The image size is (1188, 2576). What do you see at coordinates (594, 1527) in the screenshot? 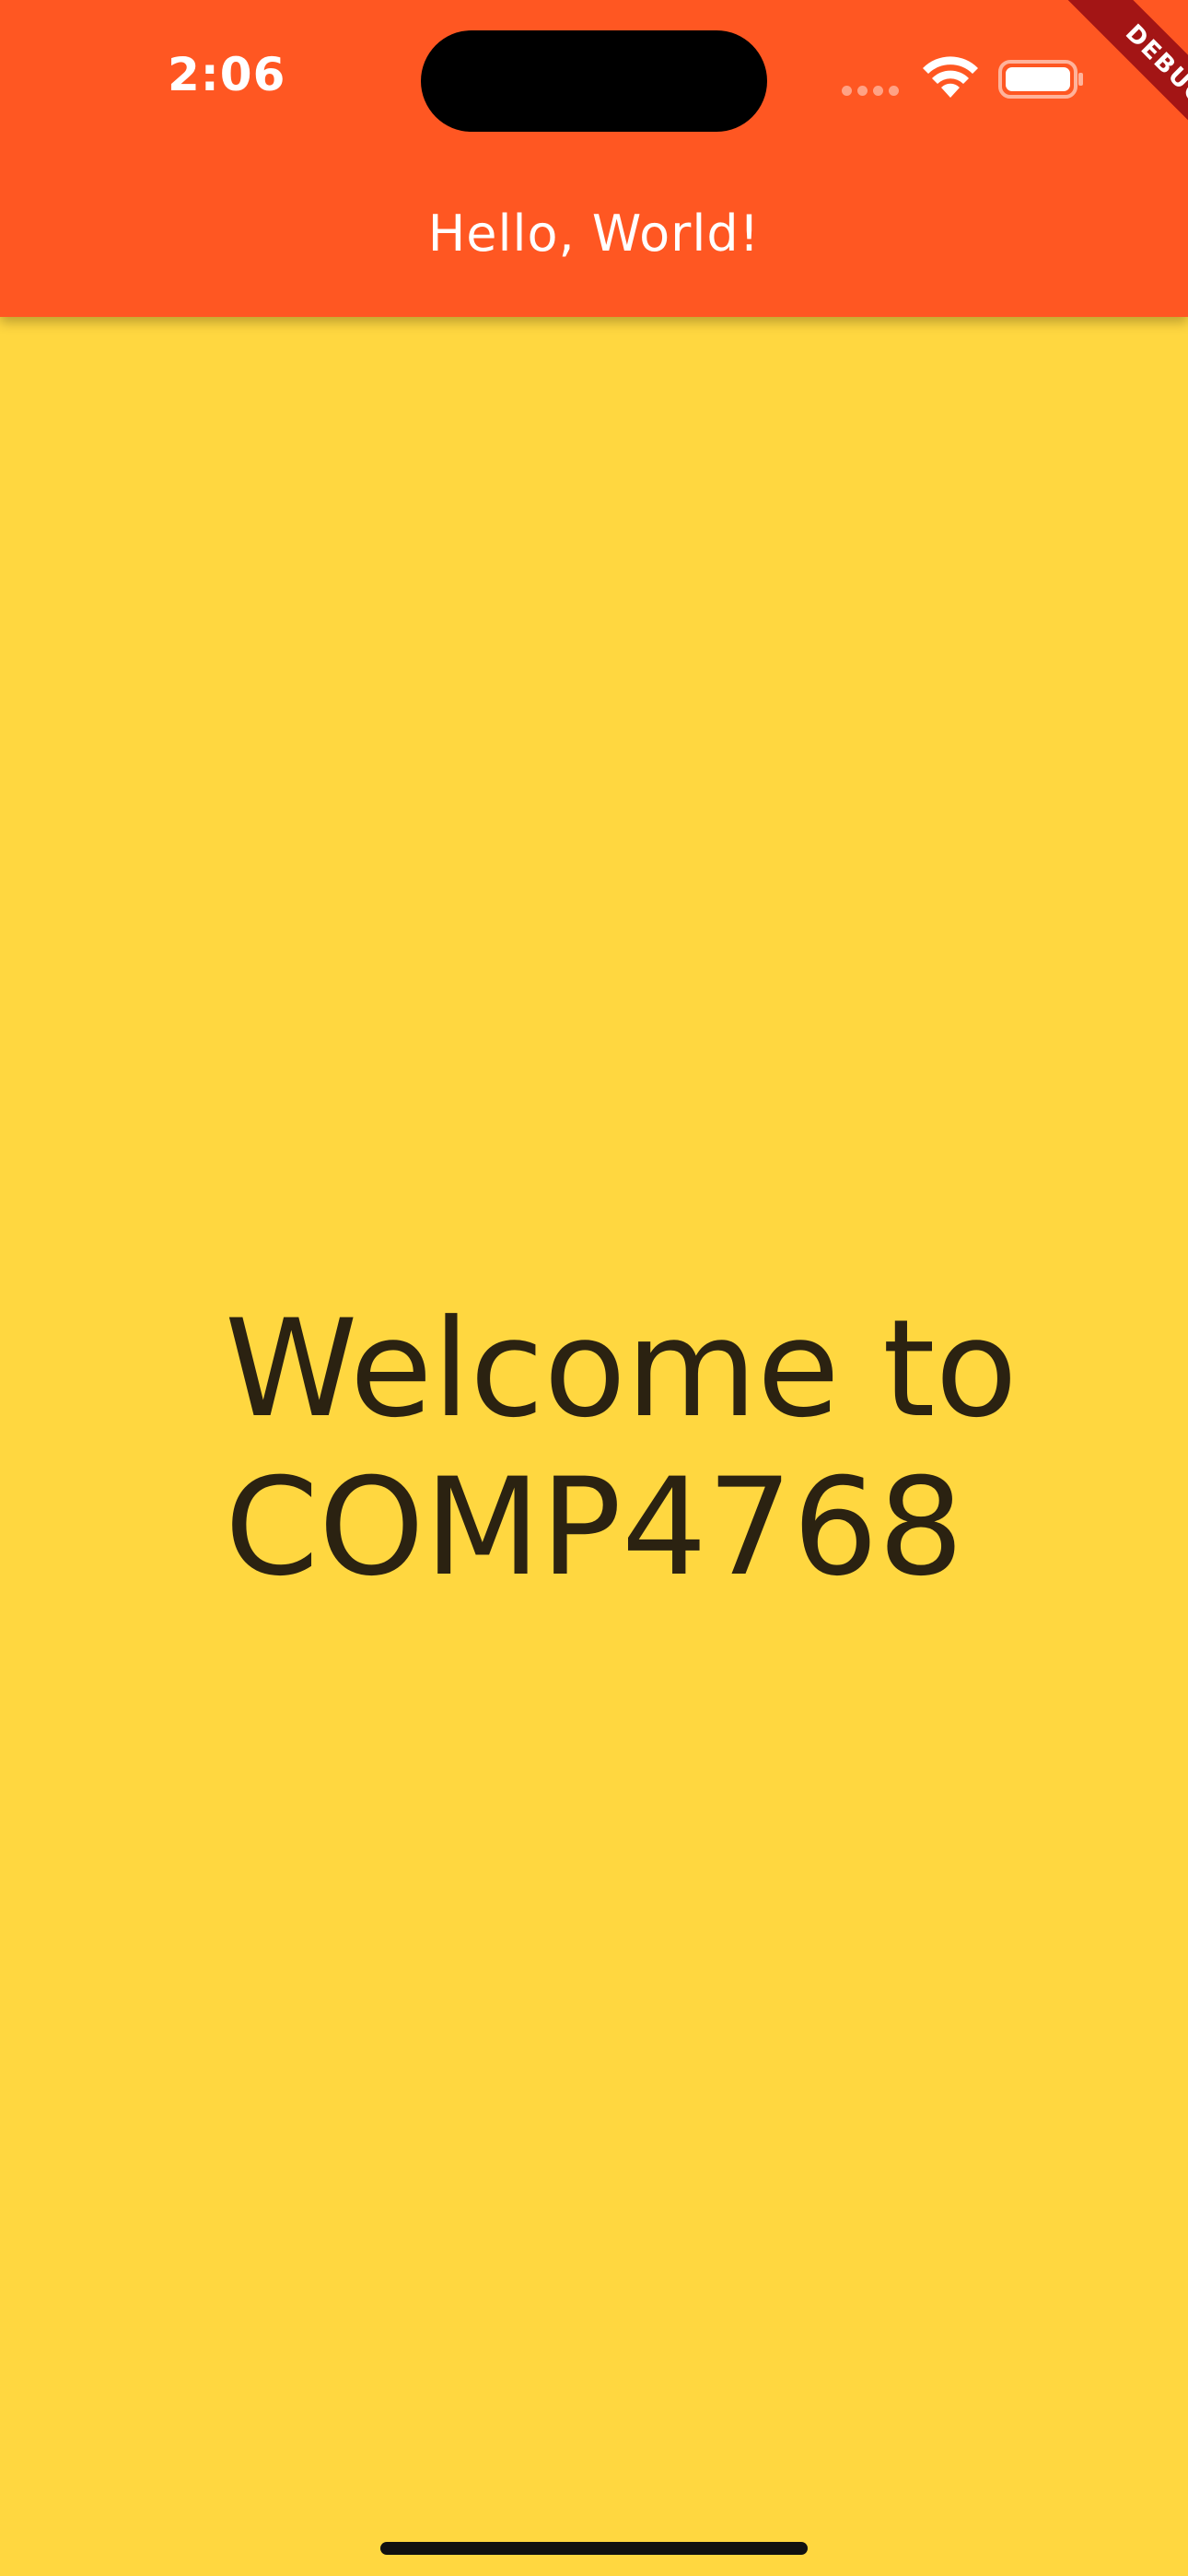
I see `welcome-line-2: COMP4768` at bounding box center [594, 1527].